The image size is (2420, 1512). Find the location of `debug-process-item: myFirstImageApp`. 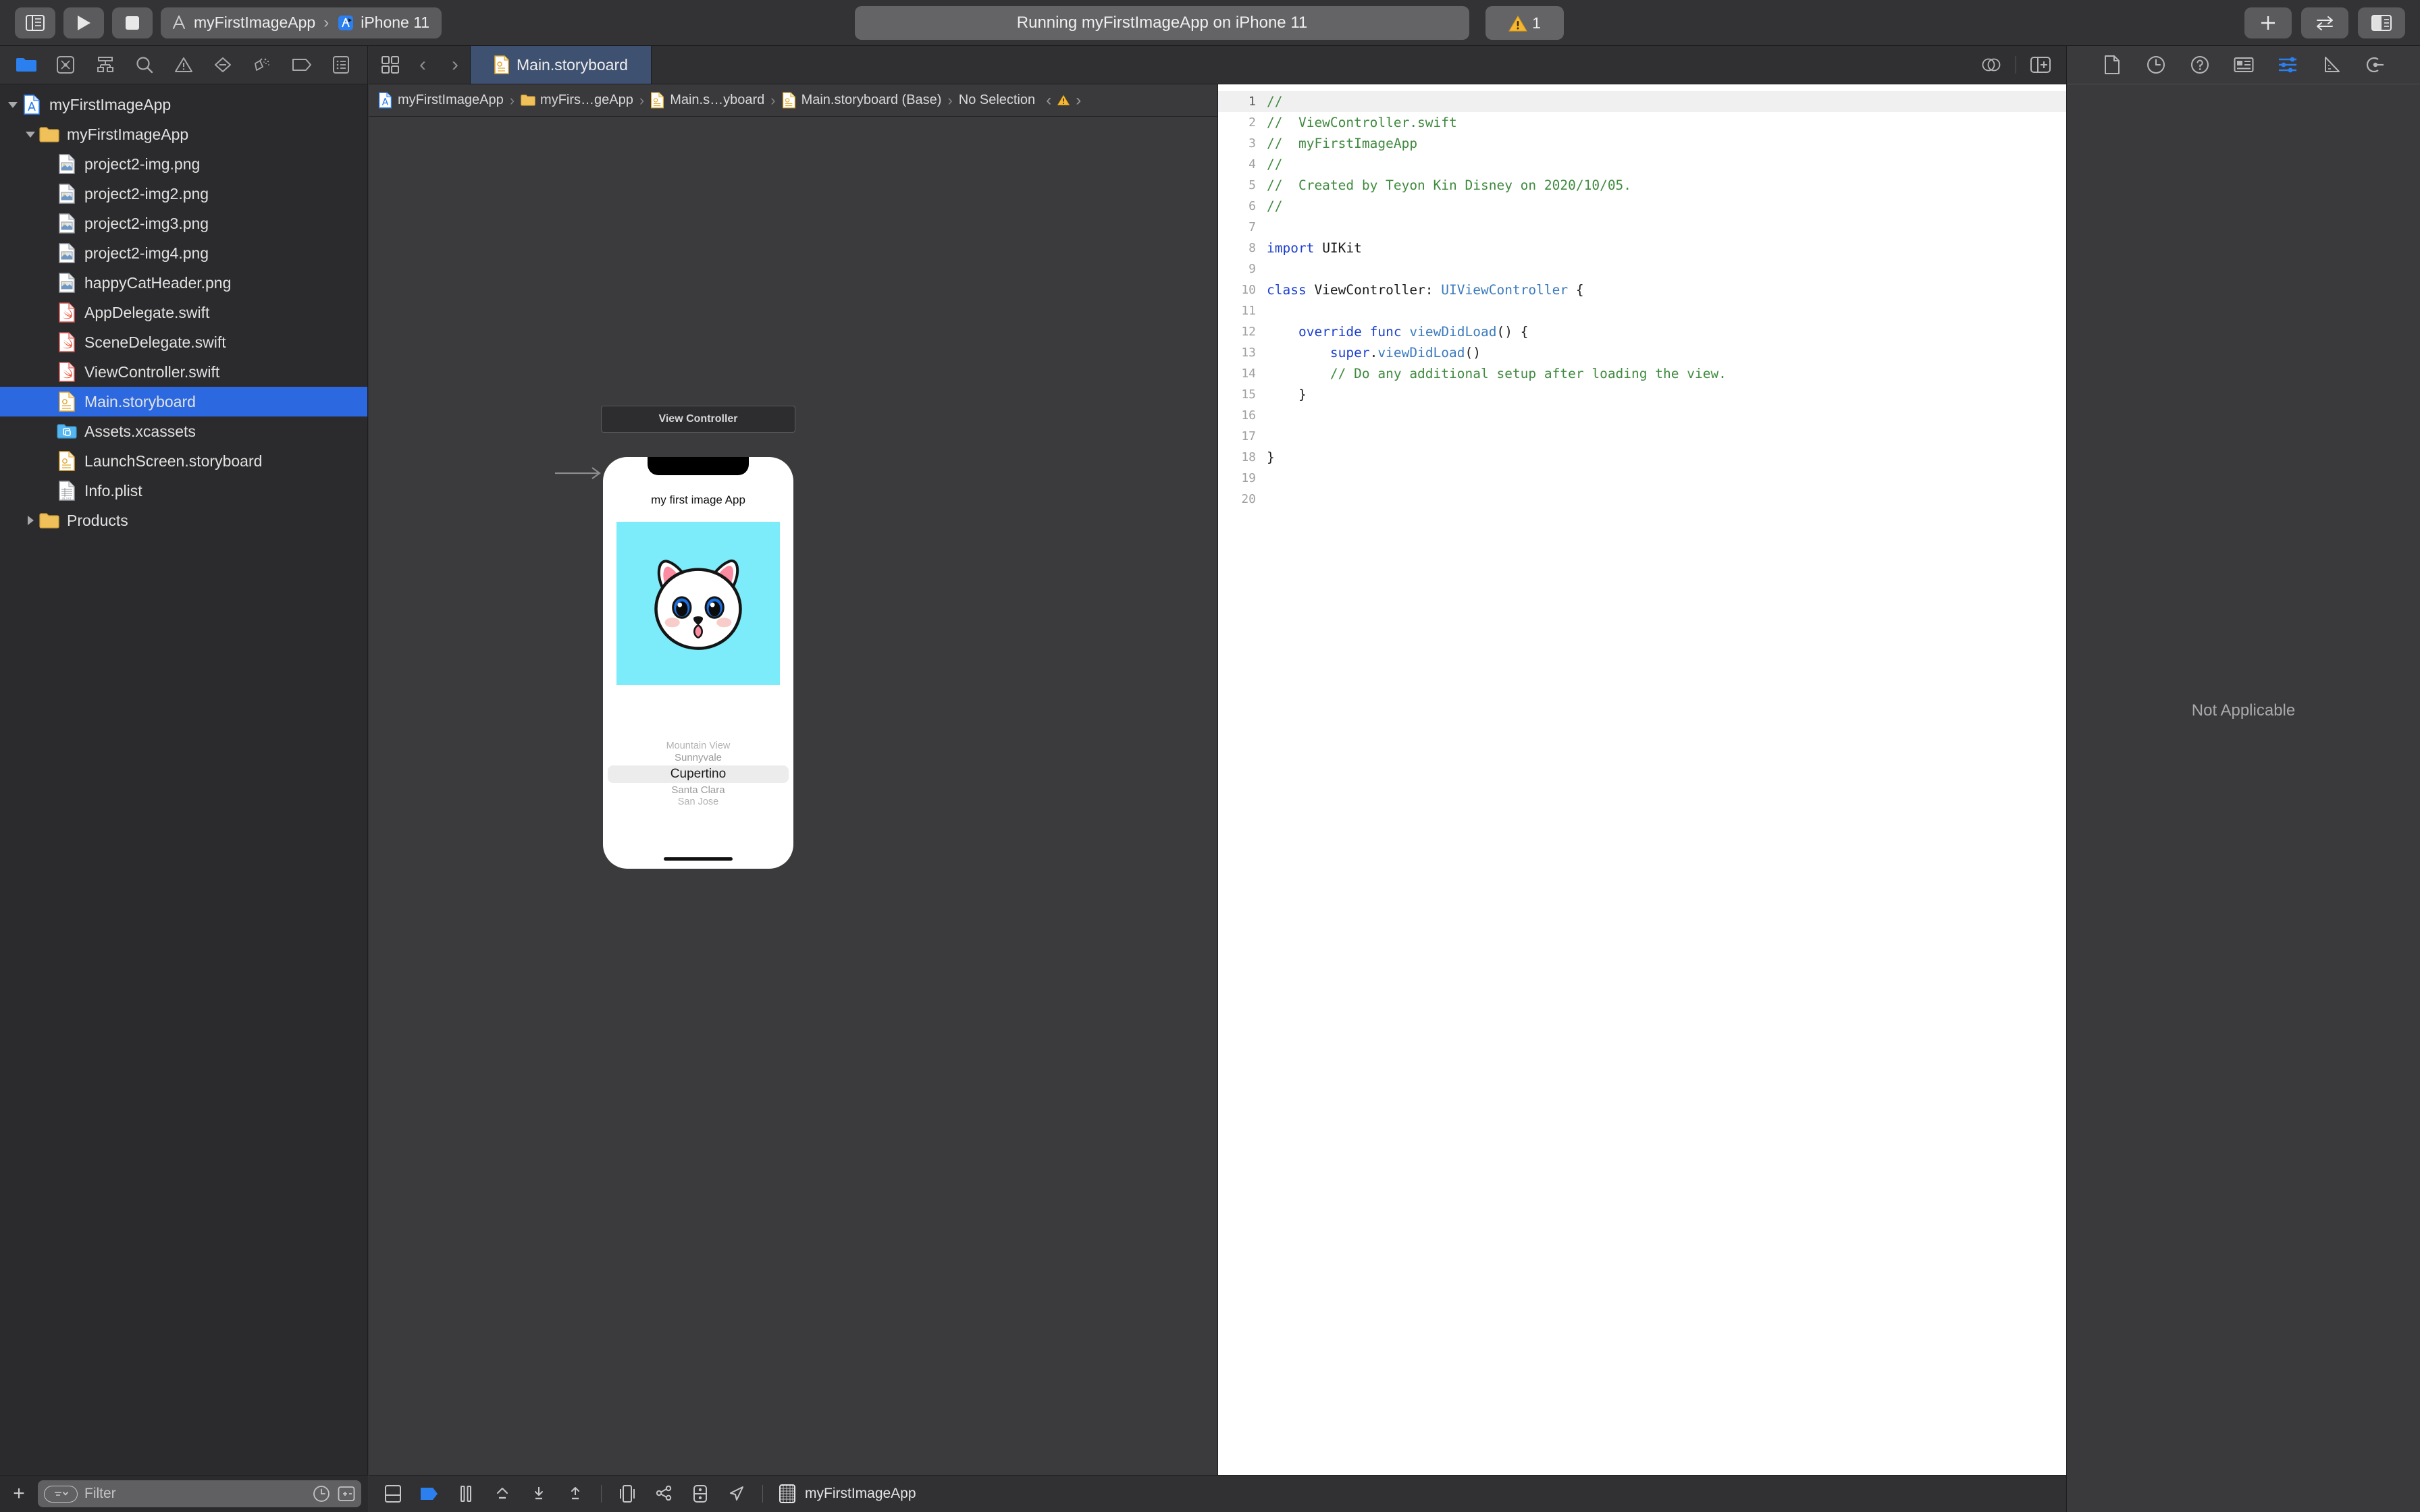

debug-process-item: myFirstImageApp is located at coordinates (847, 1494).